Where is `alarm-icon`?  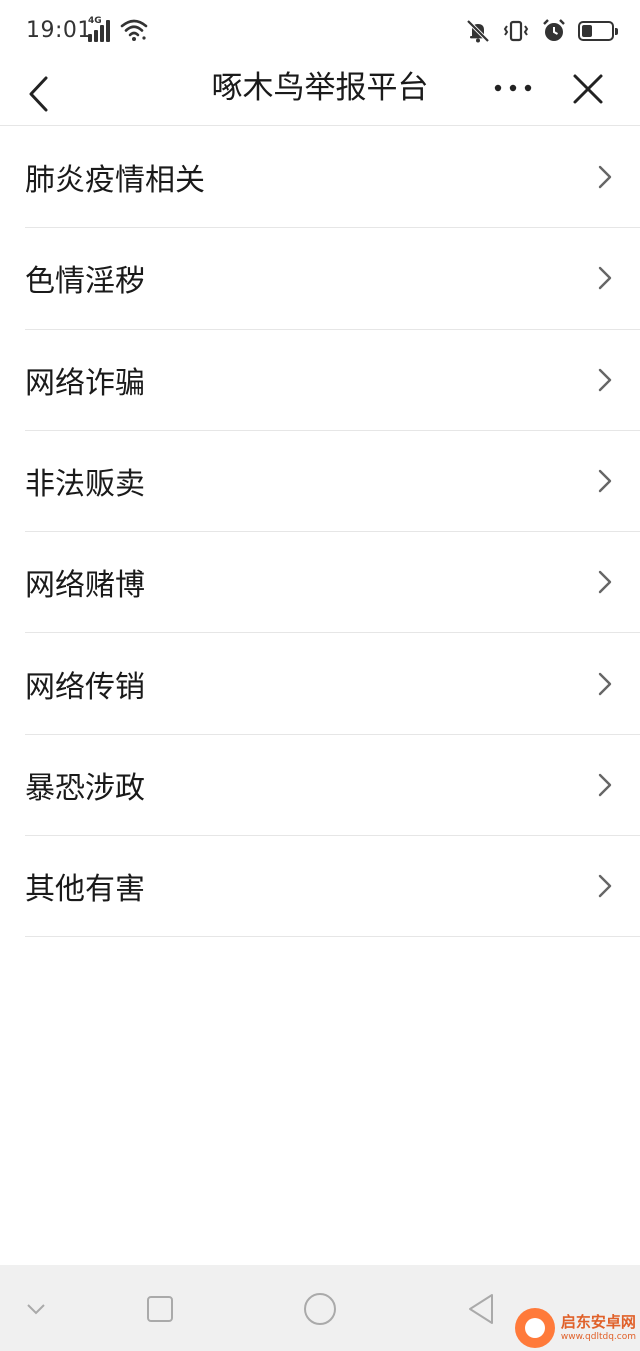
alarm-icon is located at coordinates (554, 30).